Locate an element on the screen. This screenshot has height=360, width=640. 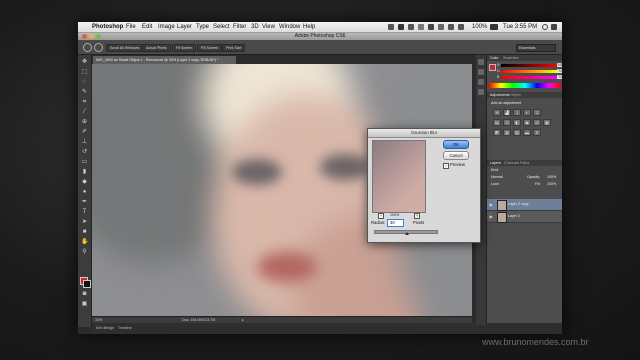
zoom-tool-icon is located at coordinates (87, 47).